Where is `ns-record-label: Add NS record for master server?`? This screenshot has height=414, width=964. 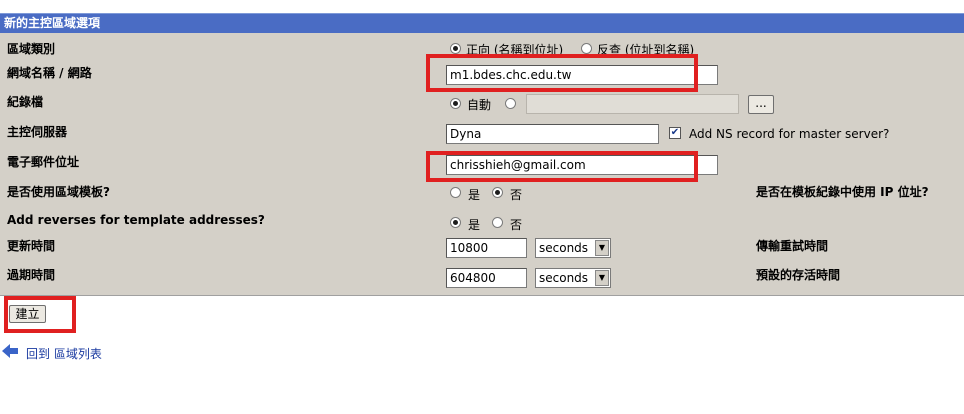
ns-record-label: Add NS record for master server? is located at coordinates (789, 134).